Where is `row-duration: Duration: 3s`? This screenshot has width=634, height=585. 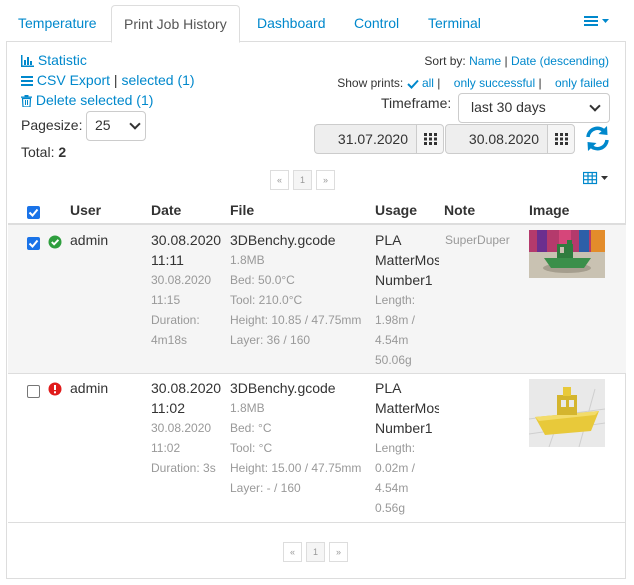 row-duration: Duration: 3s is located at coordinates (183, 468).